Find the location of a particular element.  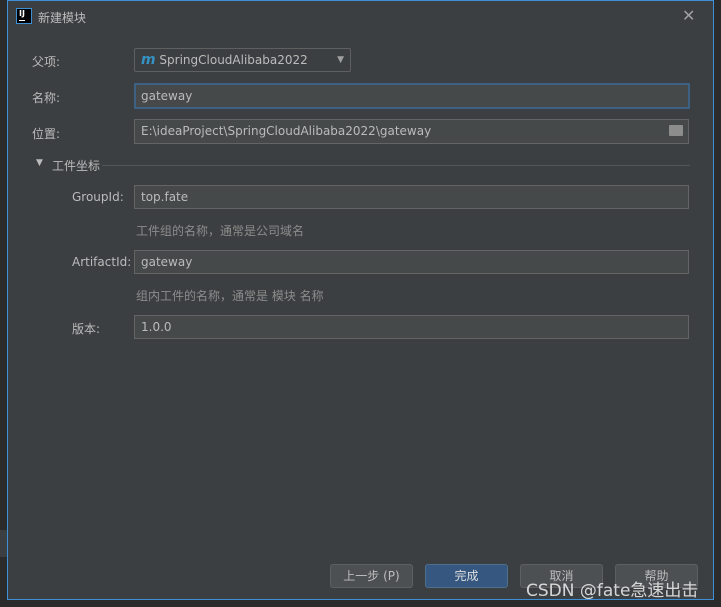

maven-m-icon: m is located at coordinates (148, 60).